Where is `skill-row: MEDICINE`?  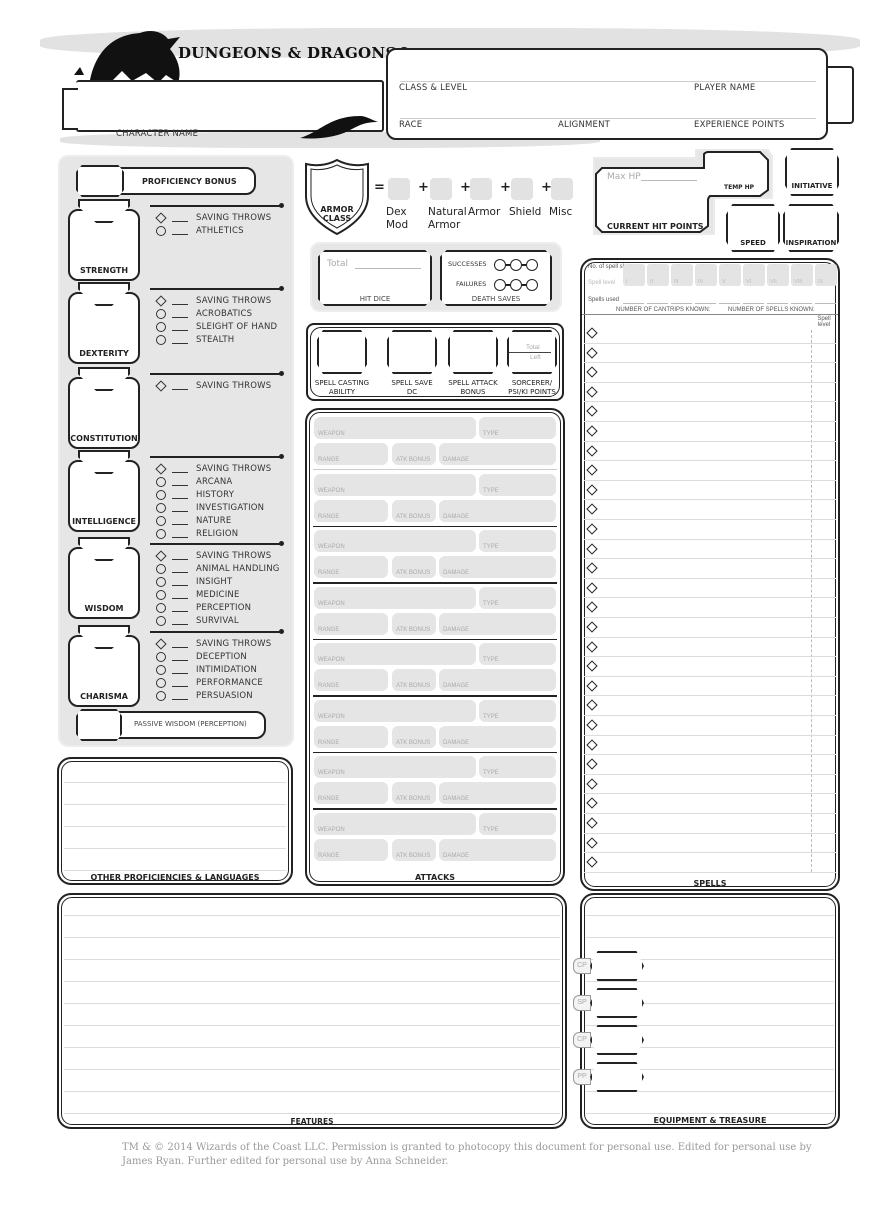 skill-row: MEDICINE is located at coordinates (198, 594).